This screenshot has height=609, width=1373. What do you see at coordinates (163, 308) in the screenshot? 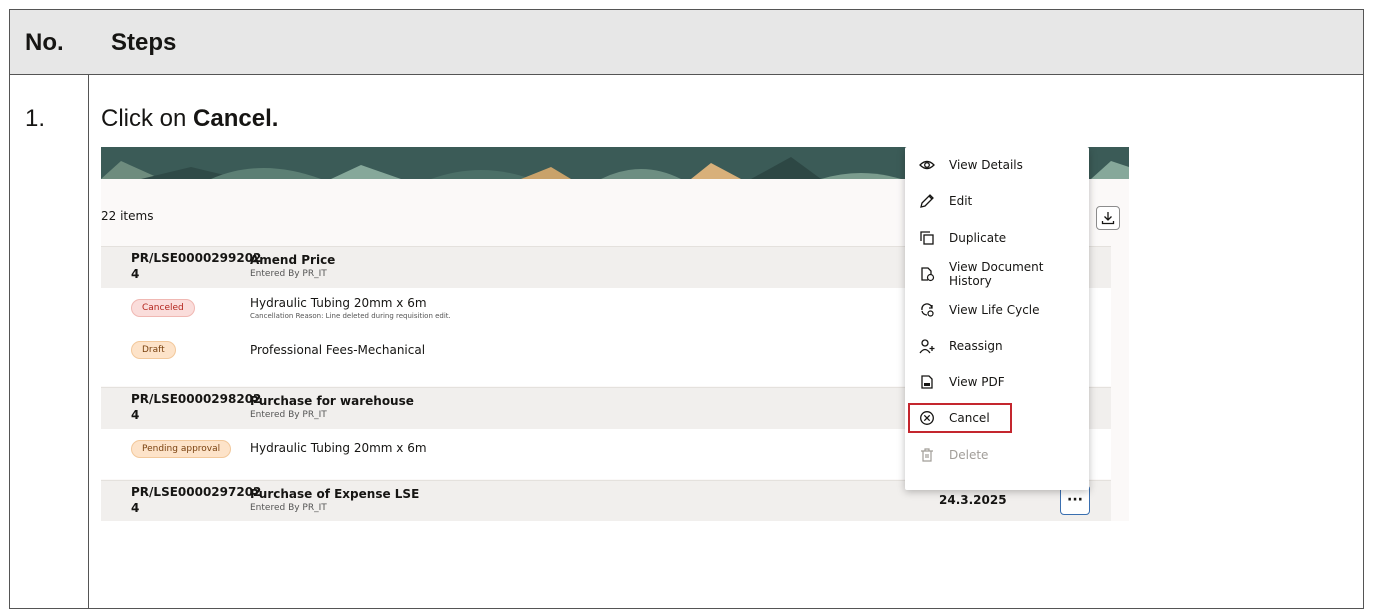
I see `status-badge: Canceled` at bounding box center [163, 308].